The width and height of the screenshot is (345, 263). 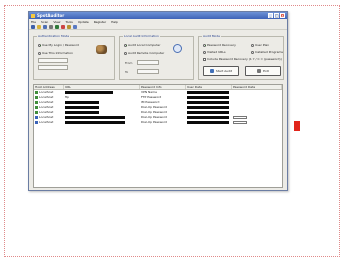 I want to click on auth-current-label: Use My Login / Password, so click(x=60, y=45).